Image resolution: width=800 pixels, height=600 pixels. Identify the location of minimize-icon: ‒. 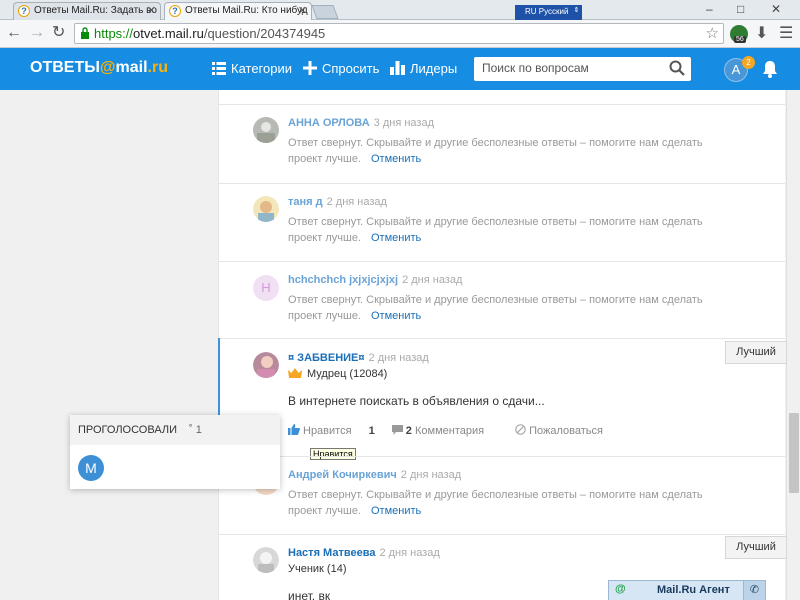
(709, 9).